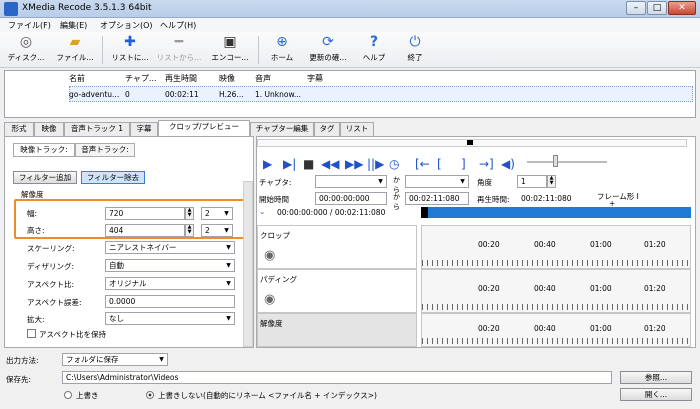 Image resolution: width=700 pixels, height=409 pixels. I want to click on help-button: ? ヘルプ, so click(374, 48).